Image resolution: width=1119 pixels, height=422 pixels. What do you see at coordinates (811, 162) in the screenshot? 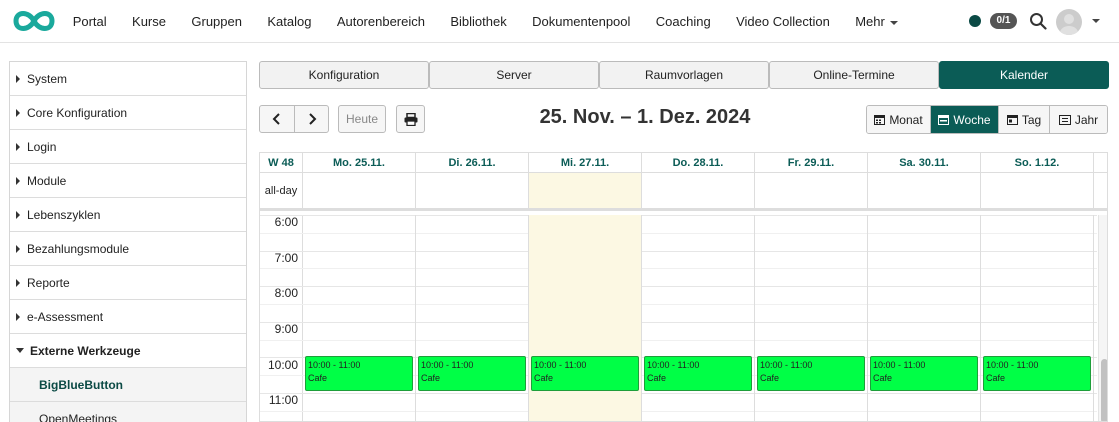
I see `day-header-fri: Fr. 29.11.` at bounding box center [811, 162].